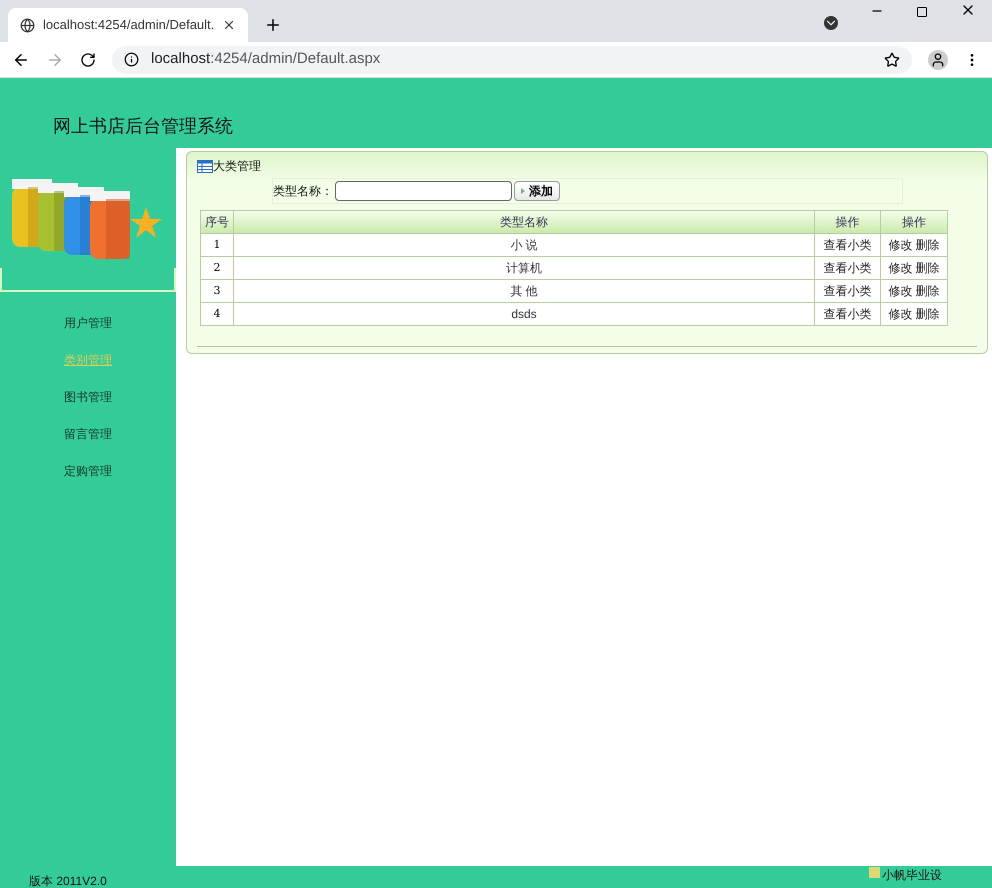 The width and height of the screenshot is (992, 888). I want to click on reload-icon, so click(88, 60).